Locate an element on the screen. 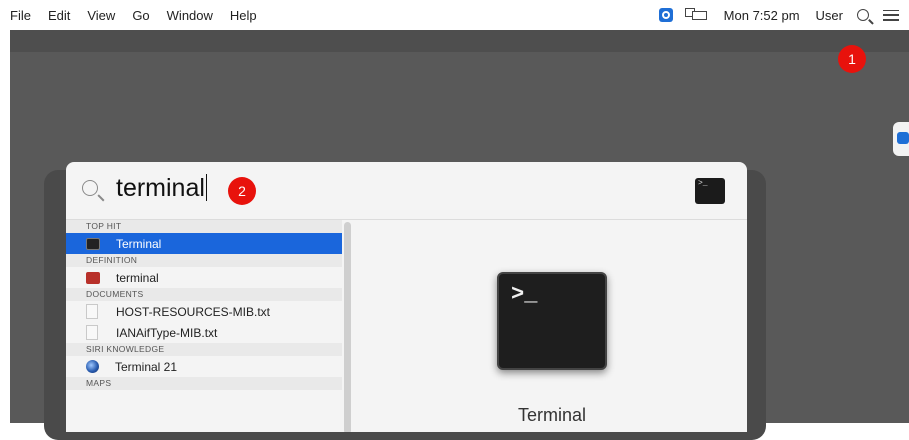  terminal-thumbnail-icon is located at coordinates (710, 191).